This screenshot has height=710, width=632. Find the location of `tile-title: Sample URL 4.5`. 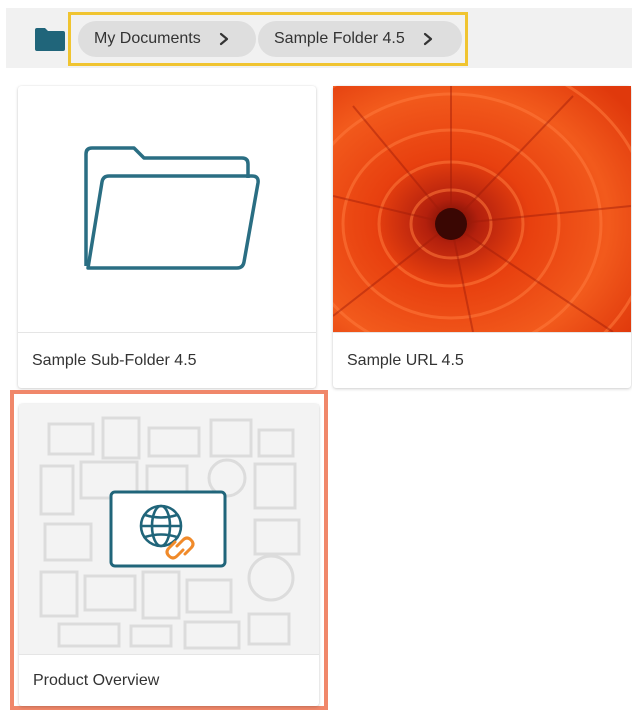

tile-title: Sample URL 4.5 is located at coordinates (482, 360).